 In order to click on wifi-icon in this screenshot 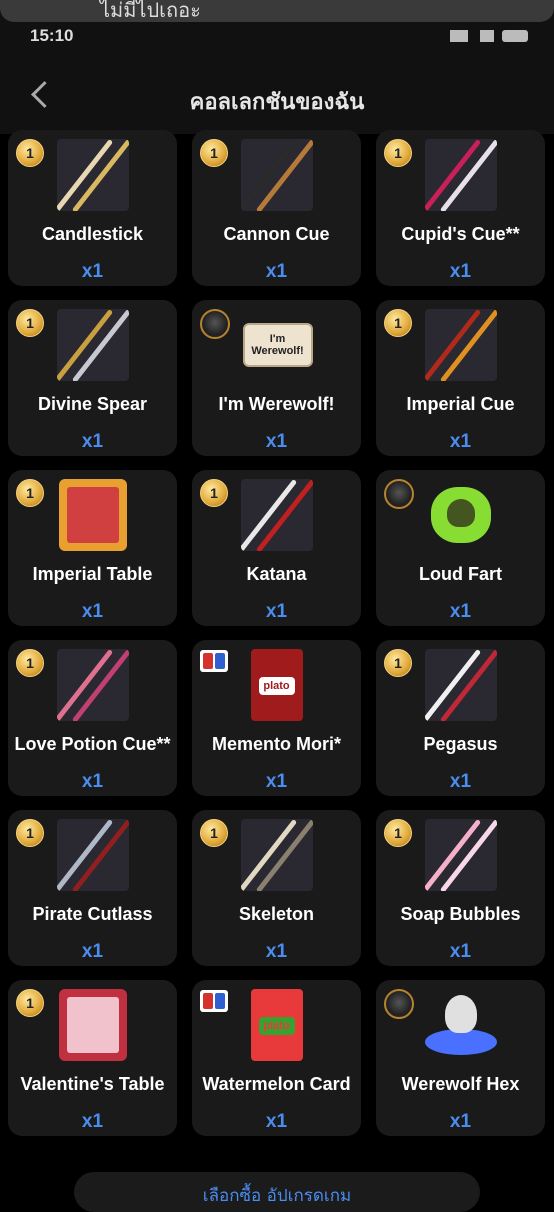, I will do `click(487, 36)`.